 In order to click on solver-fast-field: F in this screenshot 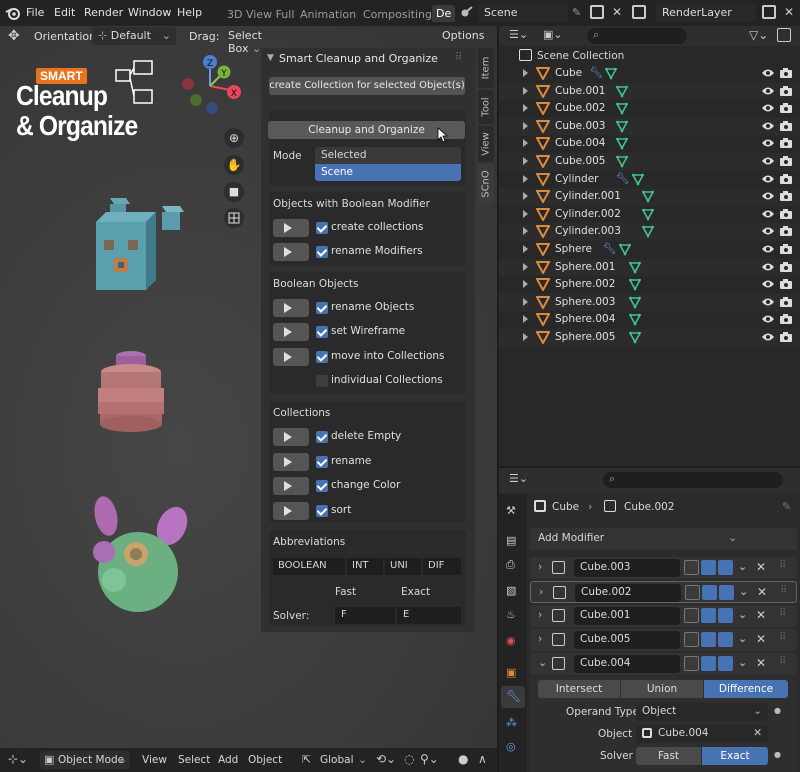, I will do `click(365, 615)`.